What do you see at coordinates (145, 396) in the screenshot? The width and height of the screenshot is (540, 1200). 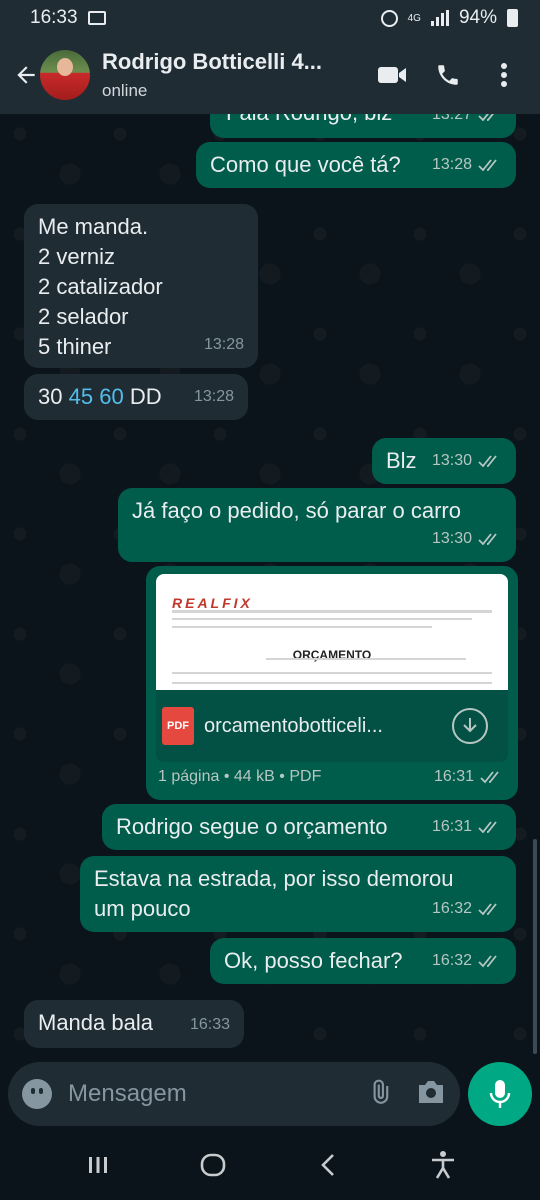 I see `message-text: DD` at bounding box center [145, 396].